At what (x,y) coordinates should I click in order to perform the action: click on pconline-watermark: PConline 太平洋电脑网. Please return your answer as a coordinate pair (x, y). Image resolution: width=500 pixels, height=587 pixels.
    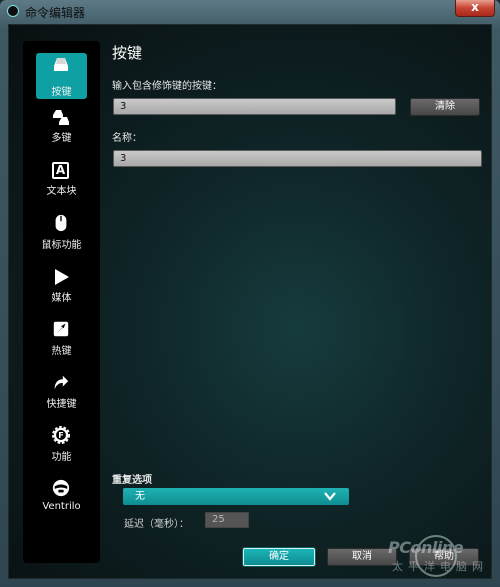
    Looking at the image, I should click on (442, 560).